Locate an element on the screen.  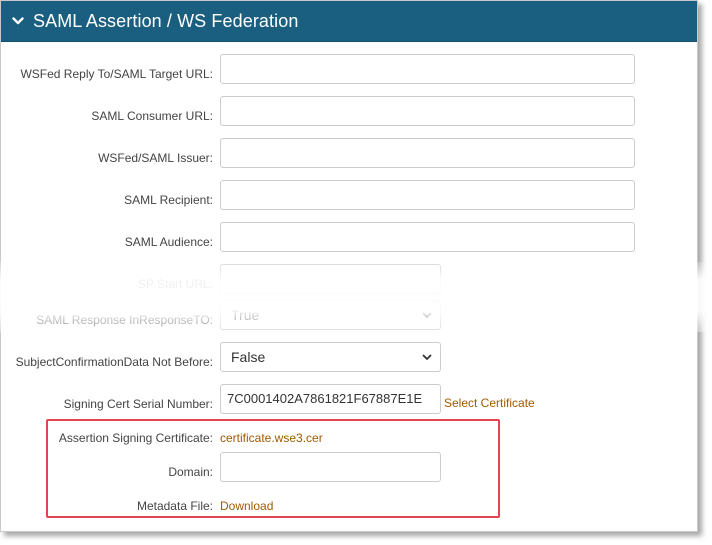
form-row-saml-consumer-url: SAML Consumer URL: is located at coordinates (349, 112).